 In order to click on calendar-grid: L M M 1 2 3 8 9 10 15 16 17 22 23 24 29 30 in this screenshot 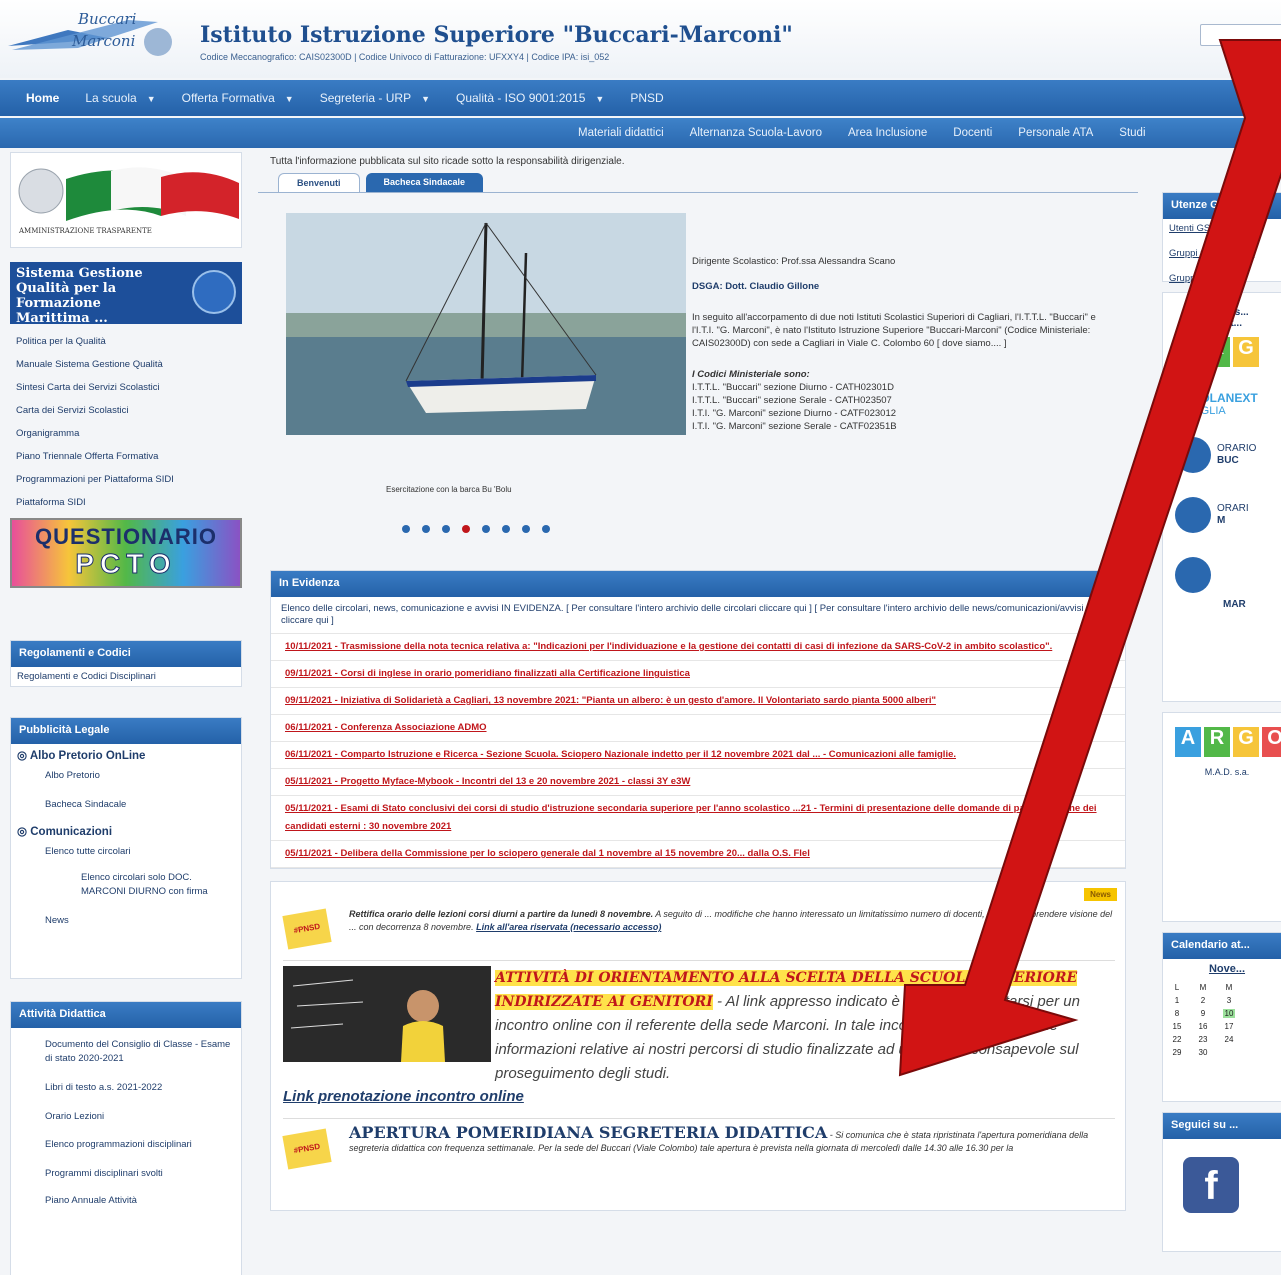, I will do `click(1222, 1018)`.